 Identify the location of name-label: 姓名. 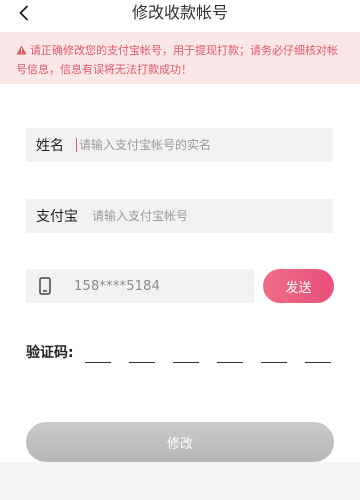
(50, 146).